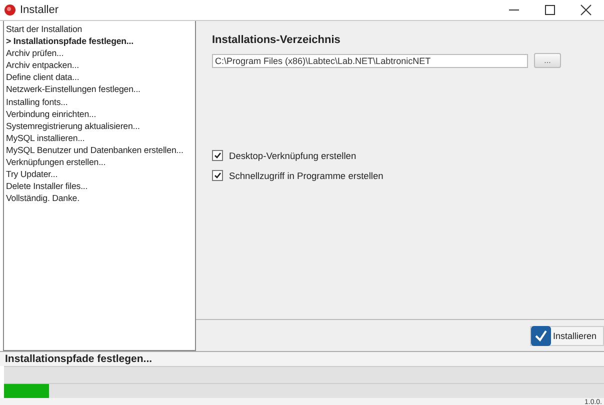  I want to click on install-button: Installieren, so click(567, 336).